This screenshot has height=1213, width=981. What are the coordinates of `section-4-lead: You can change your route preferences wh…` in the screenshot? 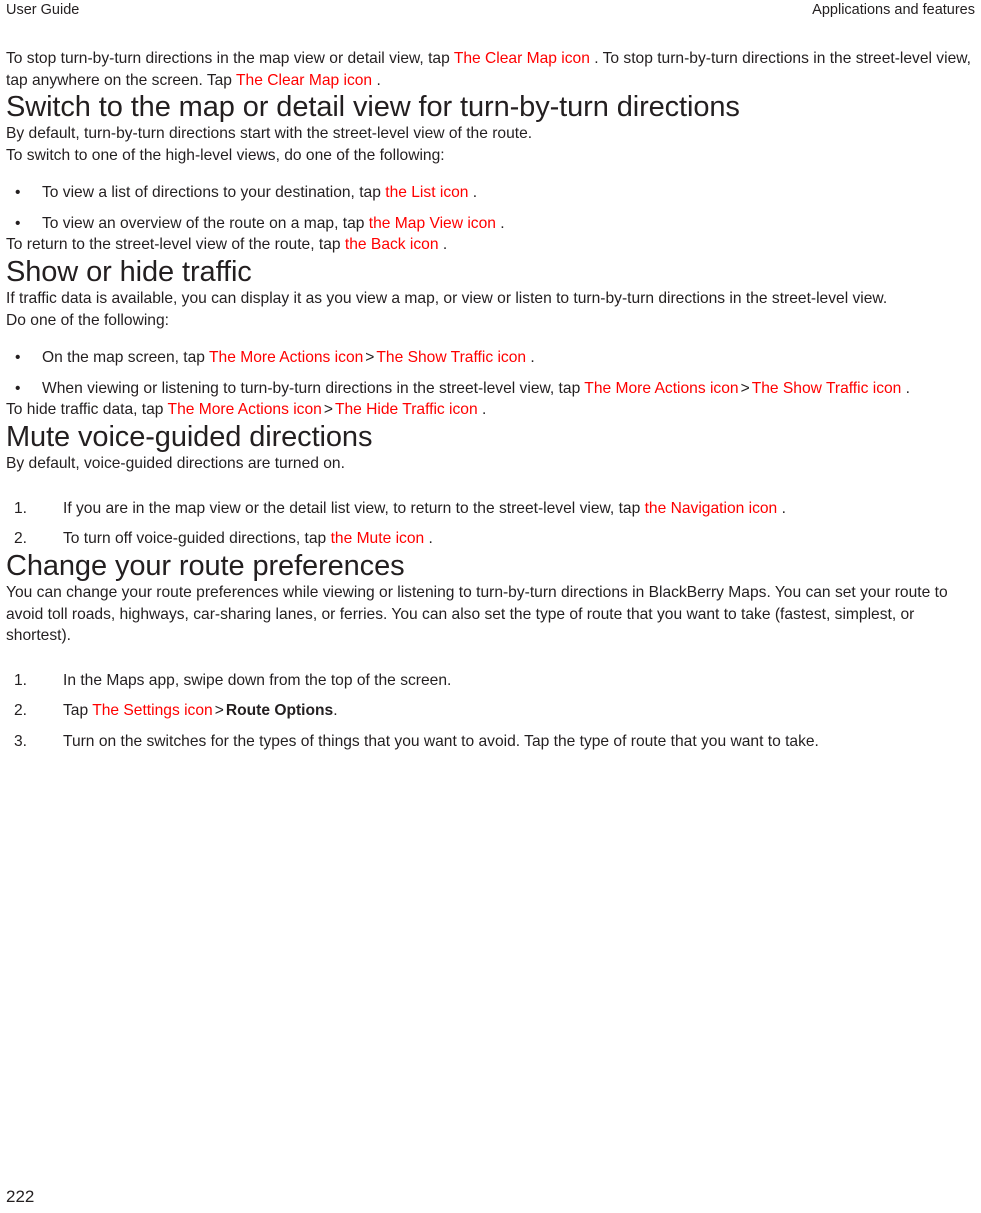 It's located at (477, 614).